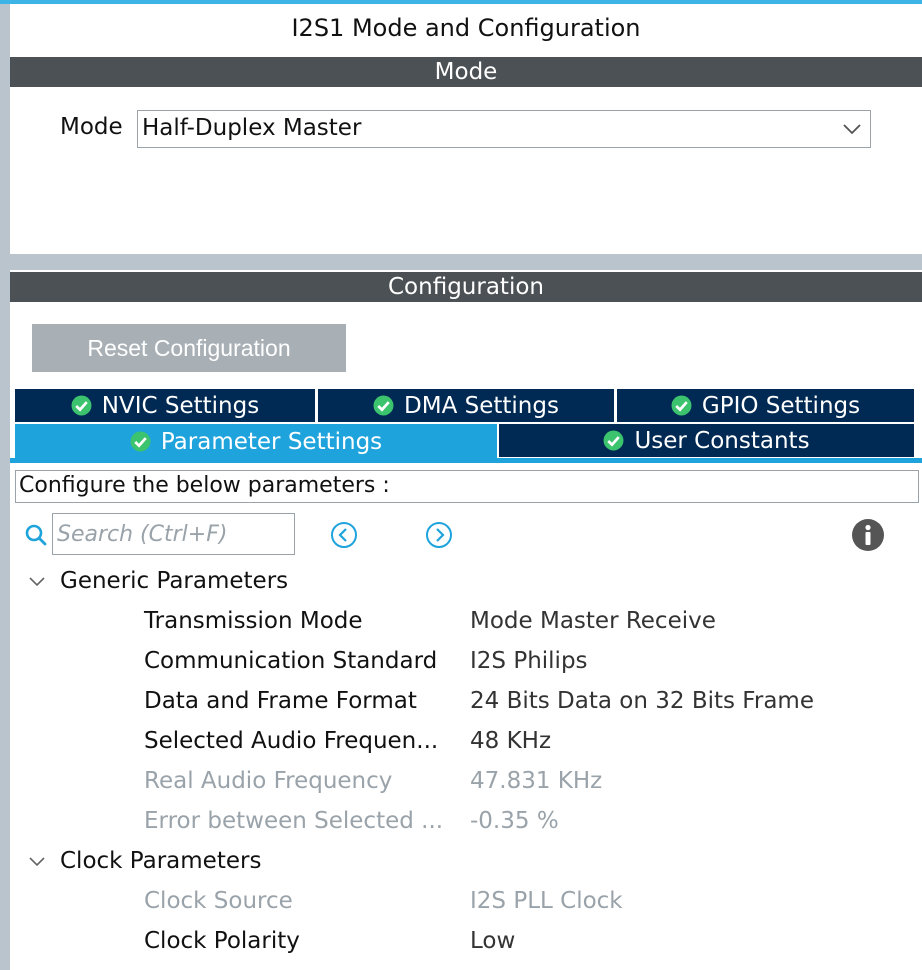  What do you see at coordinates (189, 348) in the screenshot?
I see `reset-configuration-button: Reset Configuration` at bounding box center [189, 348].